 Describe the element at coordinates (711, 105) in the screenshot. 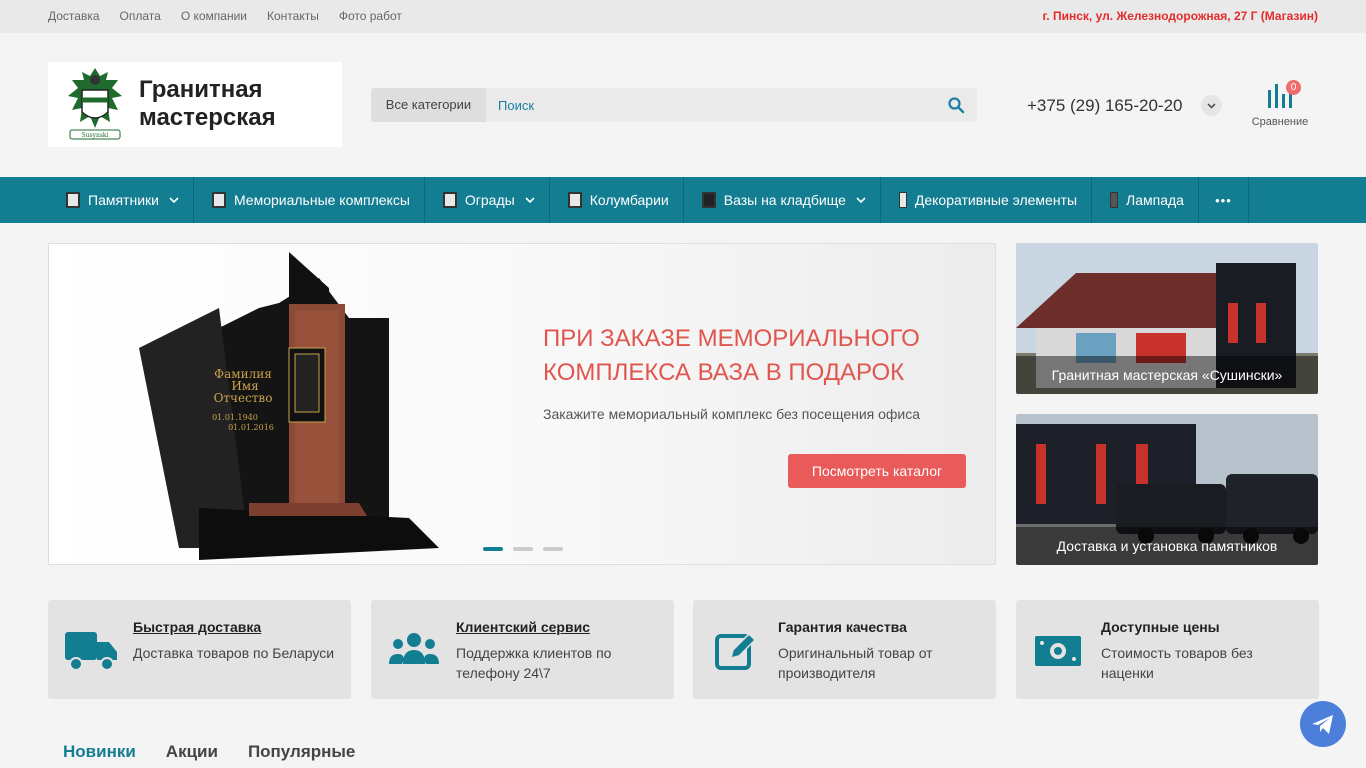

I see `search-input` at that location.